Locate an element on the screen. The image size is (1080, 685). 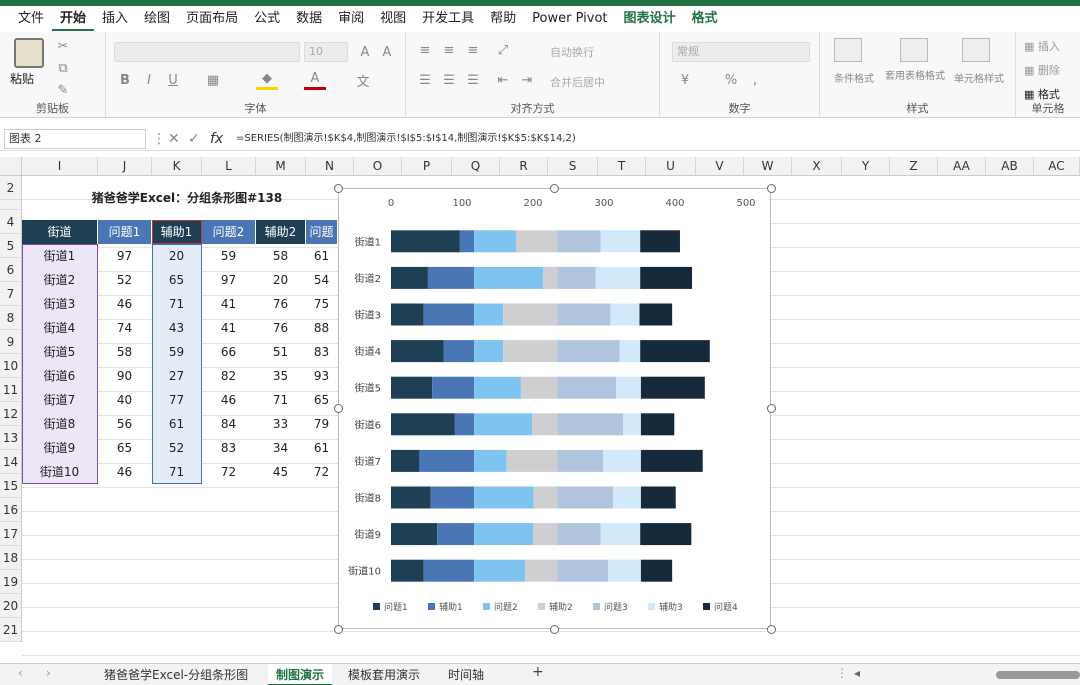
column-header-M: M is located at coordinates (281, 166).